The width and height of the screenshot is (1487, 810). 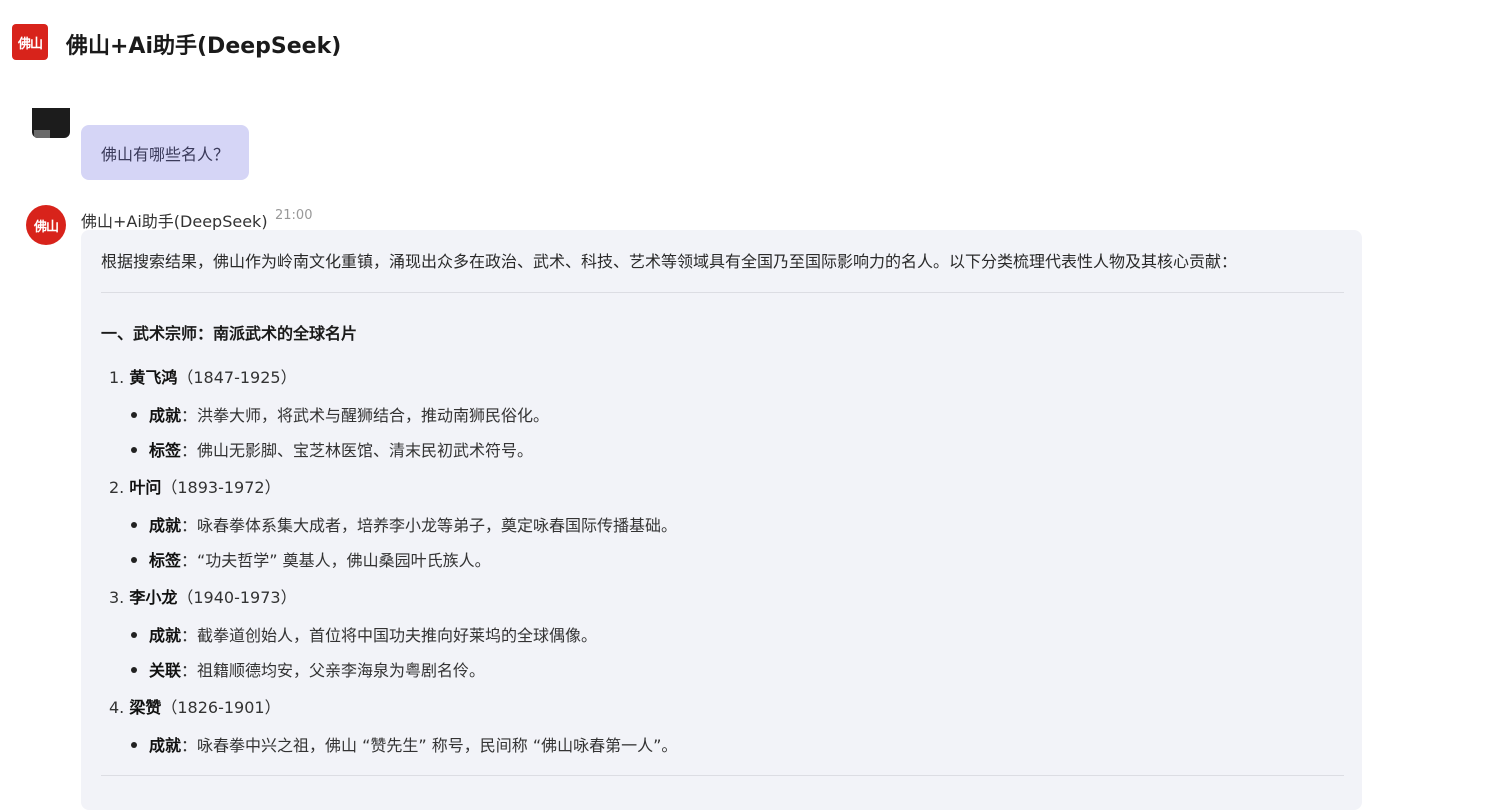 I want to click on person-name: 李小龙, so click(x=153, y=597).